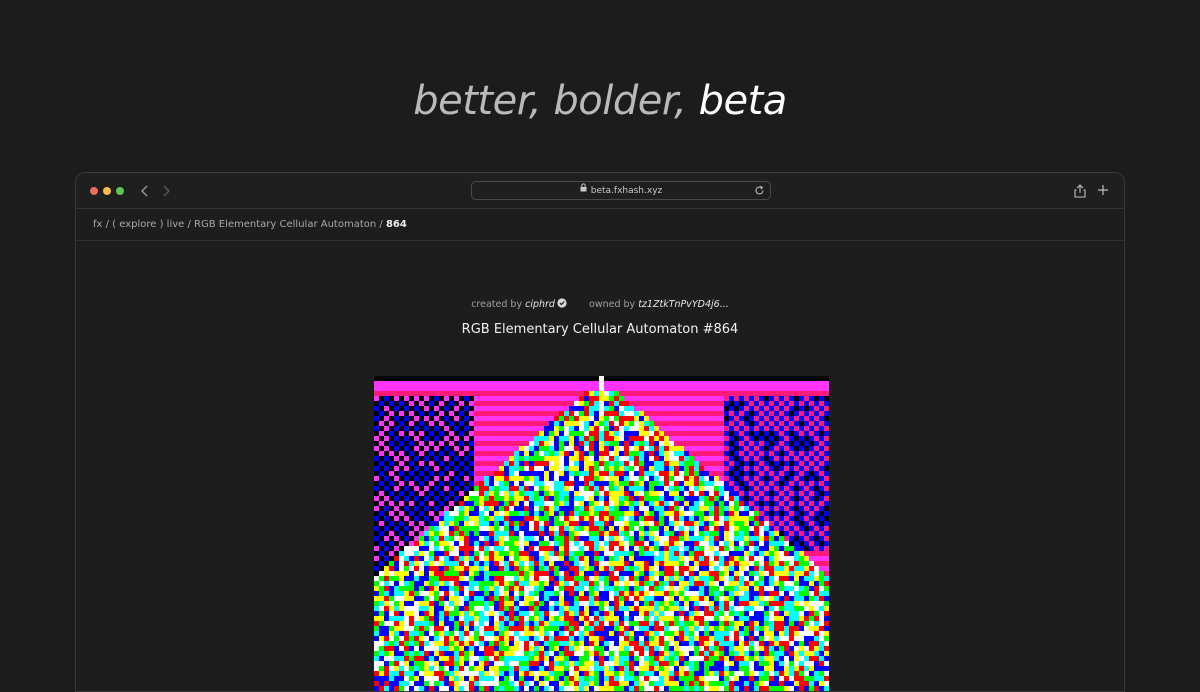  What do you see at coordinates (612, 304) in the screenshot?
I see `owned-by-label: owned by` at bounding box center [612, 304].